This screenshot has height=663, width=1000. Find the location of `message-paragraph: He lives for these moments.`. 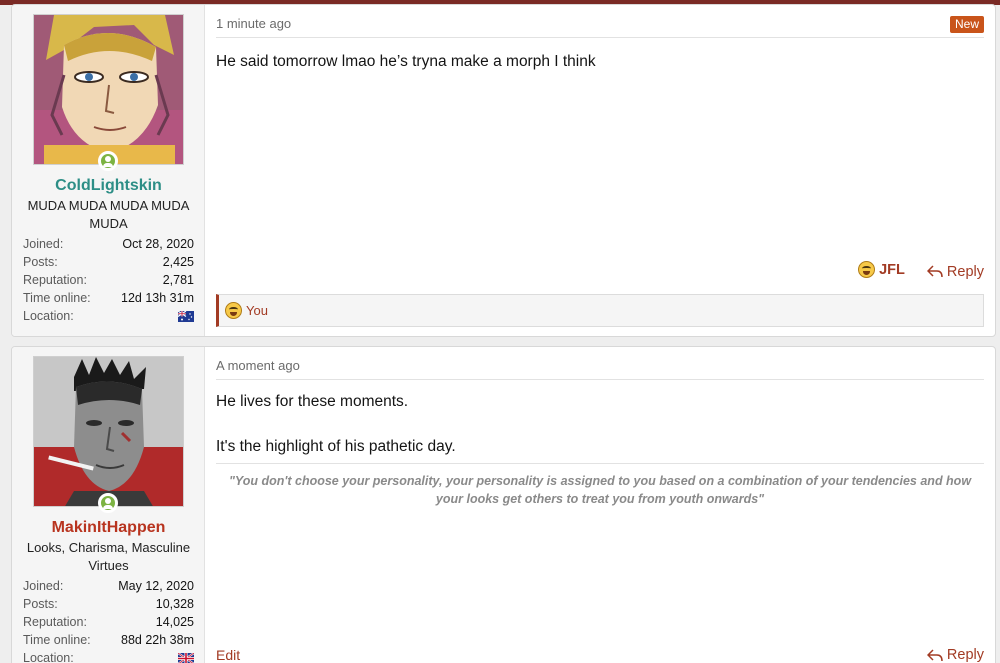

message-paragraph: He lives for these moments. is located at coordinates (312, 401).